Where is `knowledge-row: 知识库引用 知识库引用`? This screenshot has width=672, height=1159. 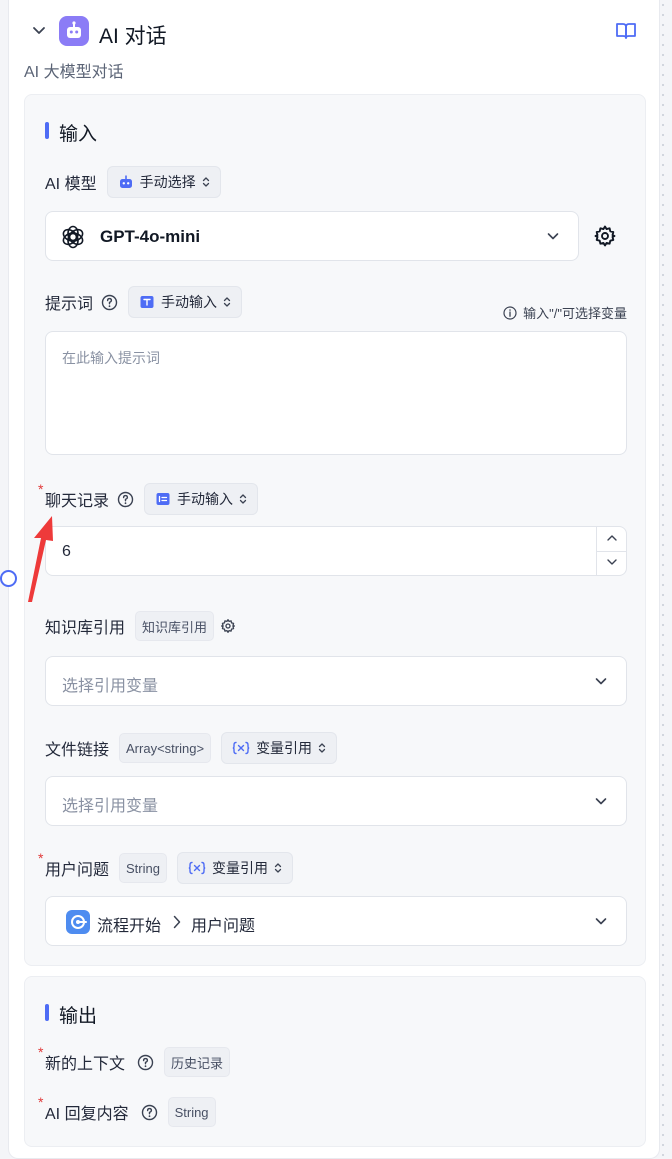
knowledge-row: 知识库引用 知识库引用 is located at coordinates (140, 626).